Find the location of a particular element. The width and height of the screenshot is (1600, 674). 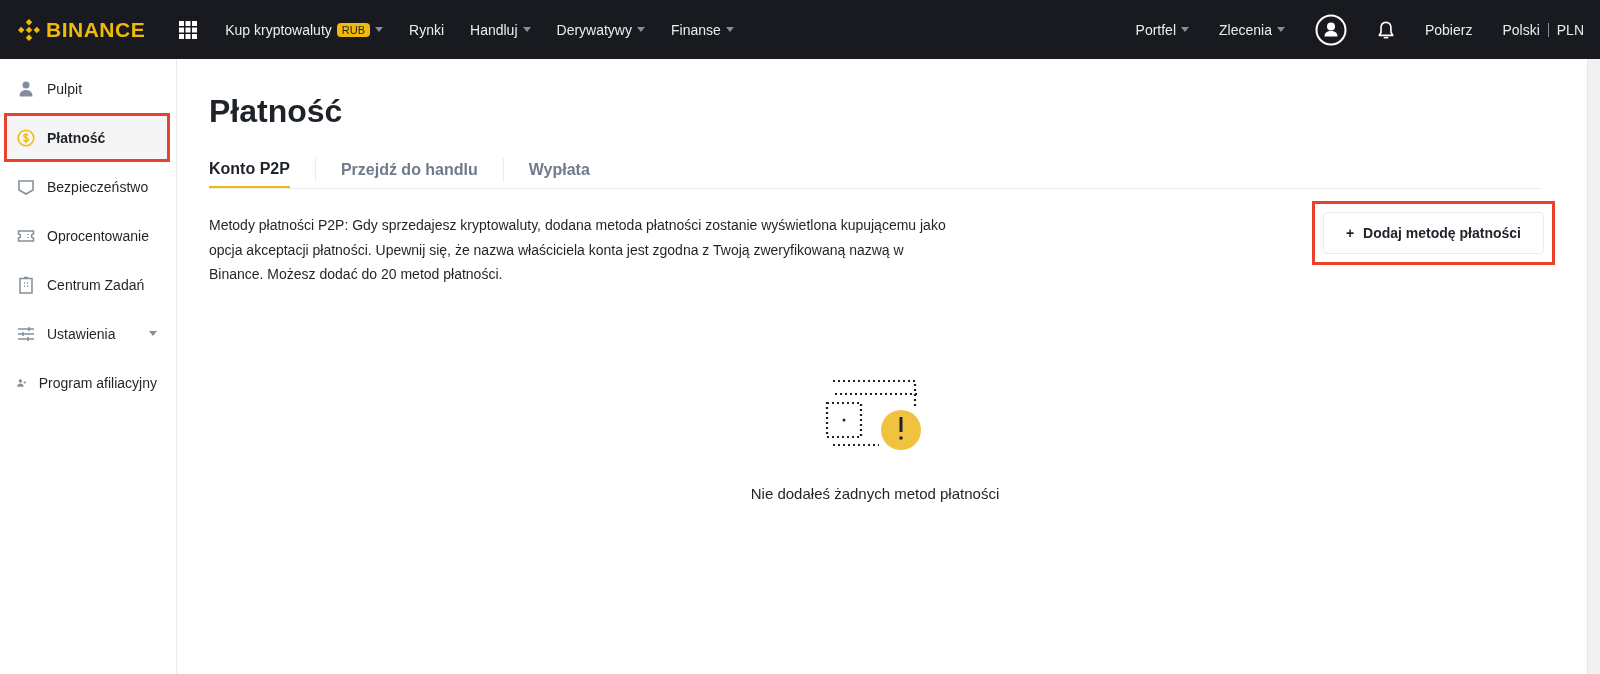

nav-menu-item: Rynki is located at coordinates (427, 29).